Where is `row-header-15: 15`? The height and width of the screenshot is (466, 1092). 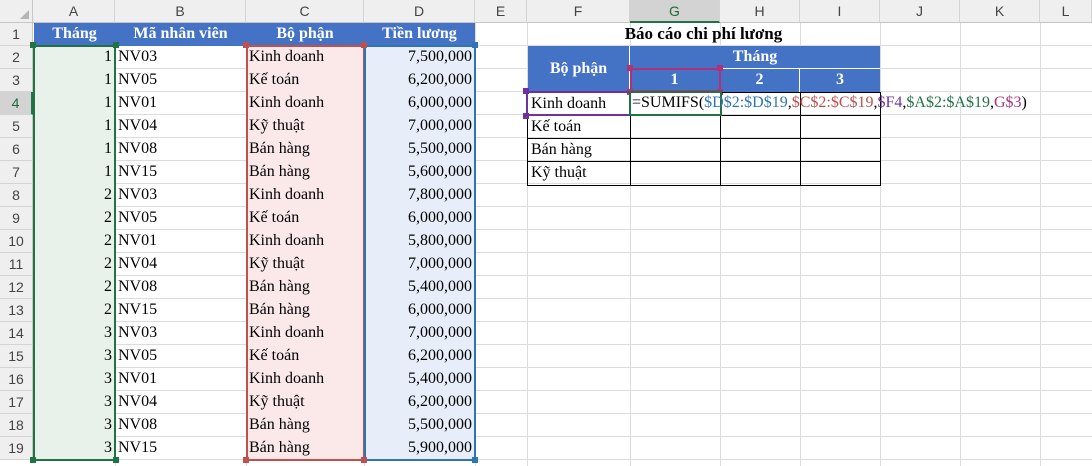
row-header-15: 15 is located at coordinates (16, 356).